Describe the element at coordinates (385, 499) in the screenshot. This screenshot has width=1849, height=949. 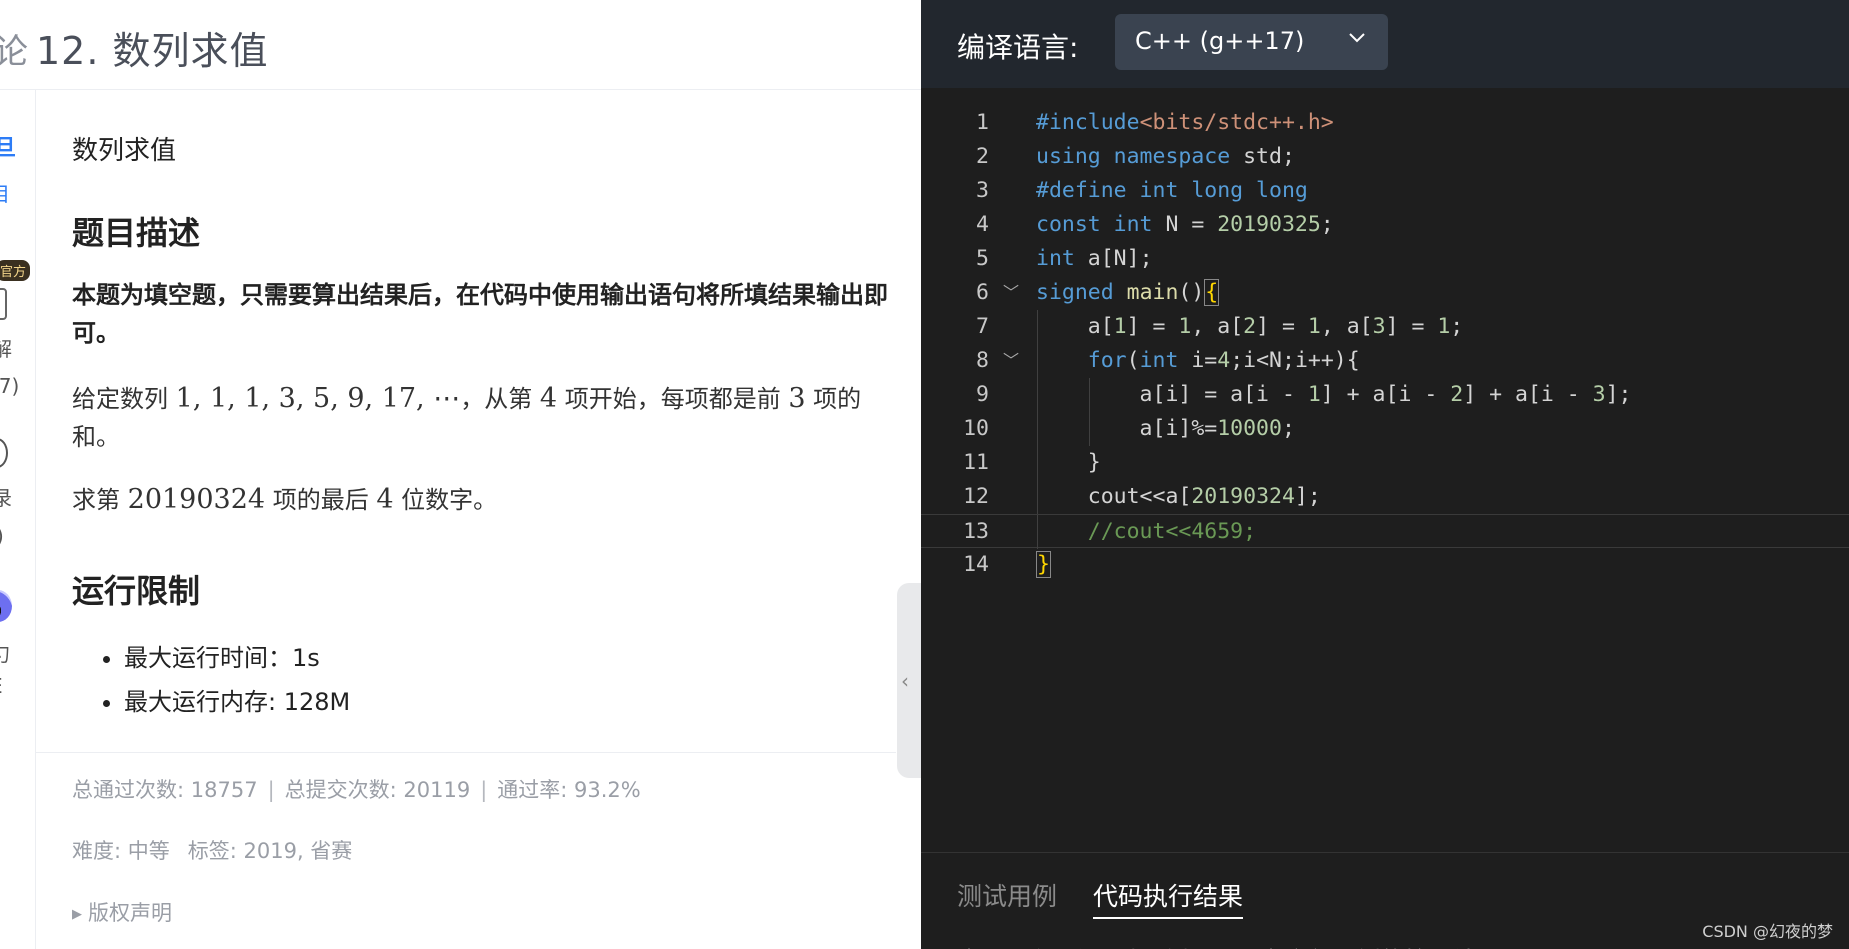
I see `digit-count-math: 4` at that location.